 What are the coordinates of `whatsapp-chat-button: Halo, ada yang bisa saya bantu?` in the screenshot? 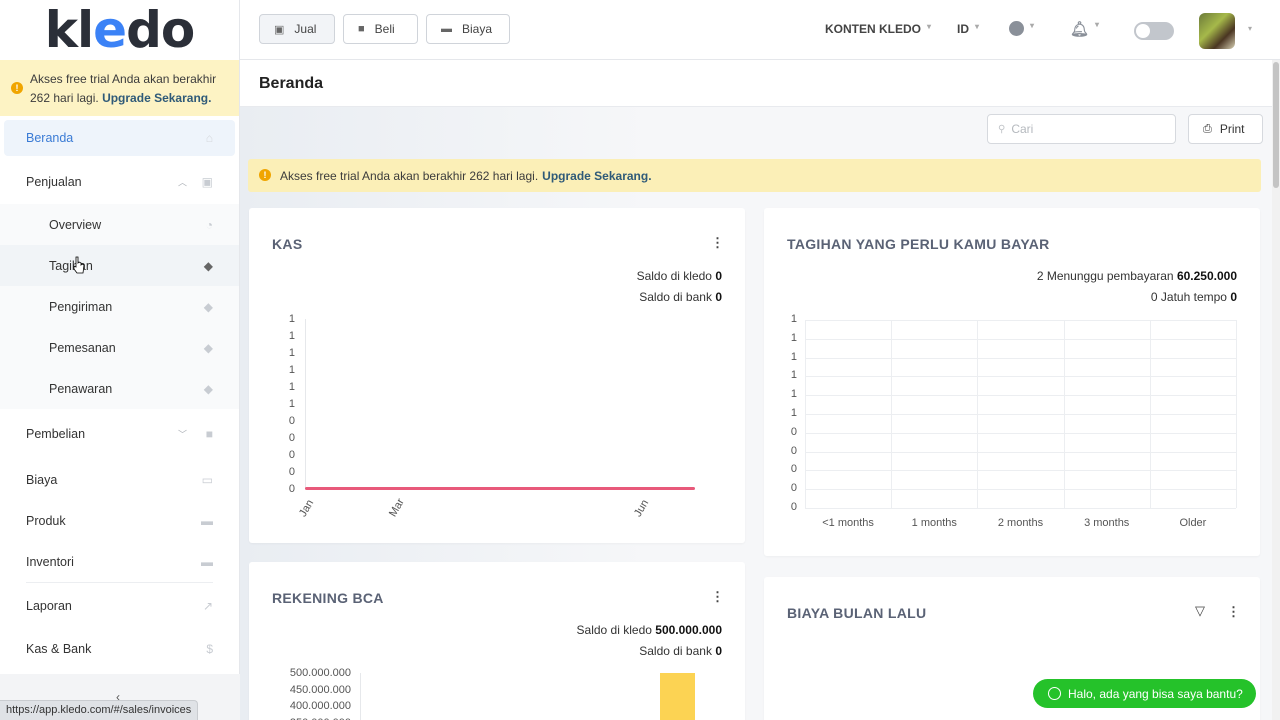 It's located at (1144, 693).